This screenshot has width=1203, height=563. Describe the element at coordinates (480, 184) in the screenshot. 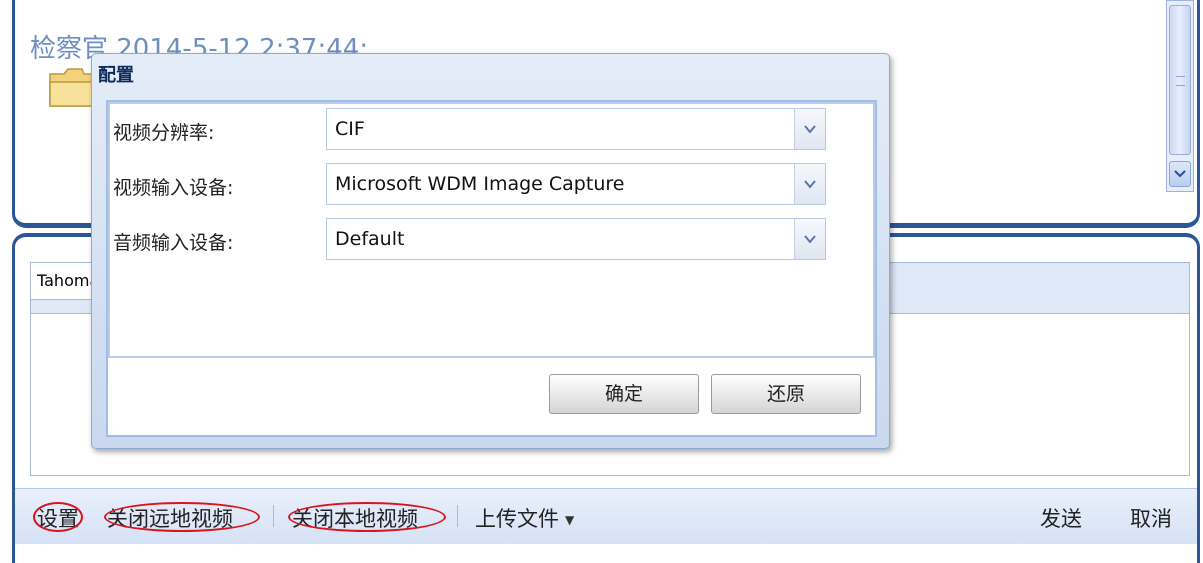

I see `video-input-value: Microsoft WDM Image Capture` at that location.